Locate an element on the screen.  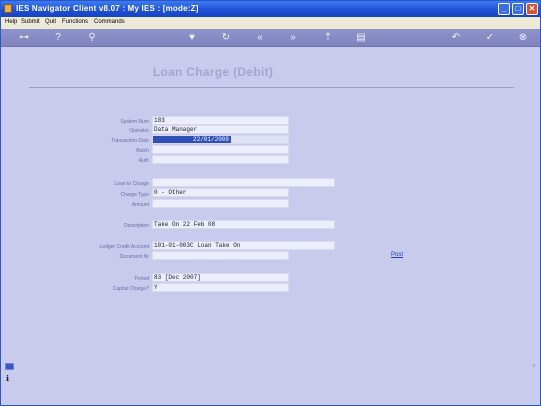
key-icon: ⊶ is located at coordinates (24, 37).